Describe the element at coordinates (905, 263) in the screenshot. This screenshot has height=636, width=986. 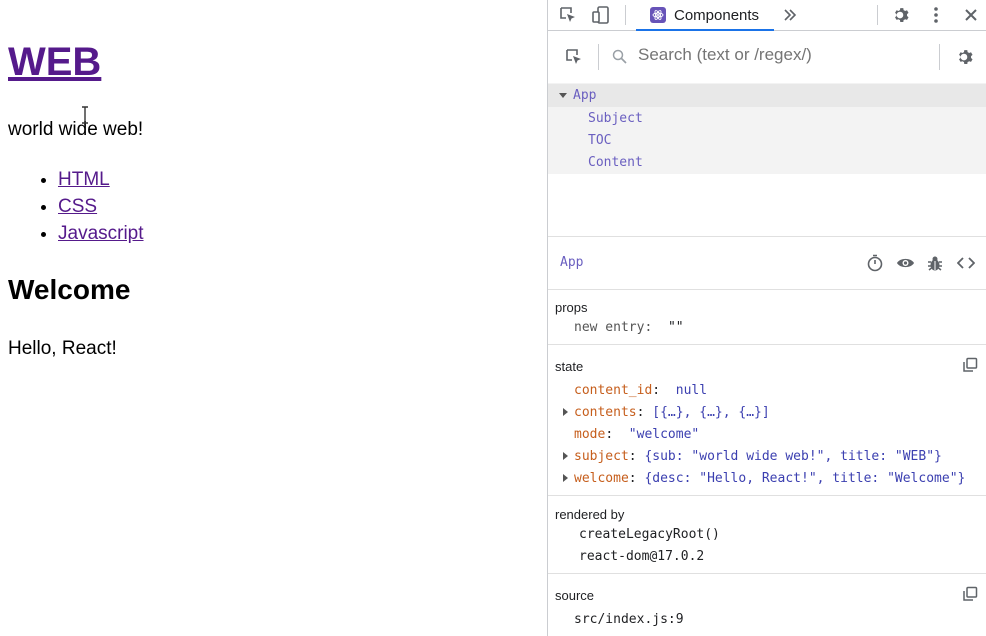
I see `eye-icon` at that location.